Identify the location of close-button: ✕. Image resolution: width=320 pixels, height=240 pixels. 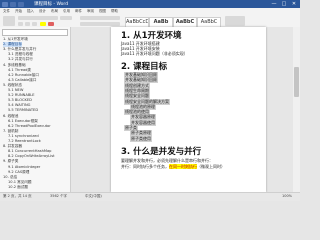
(294, 4).